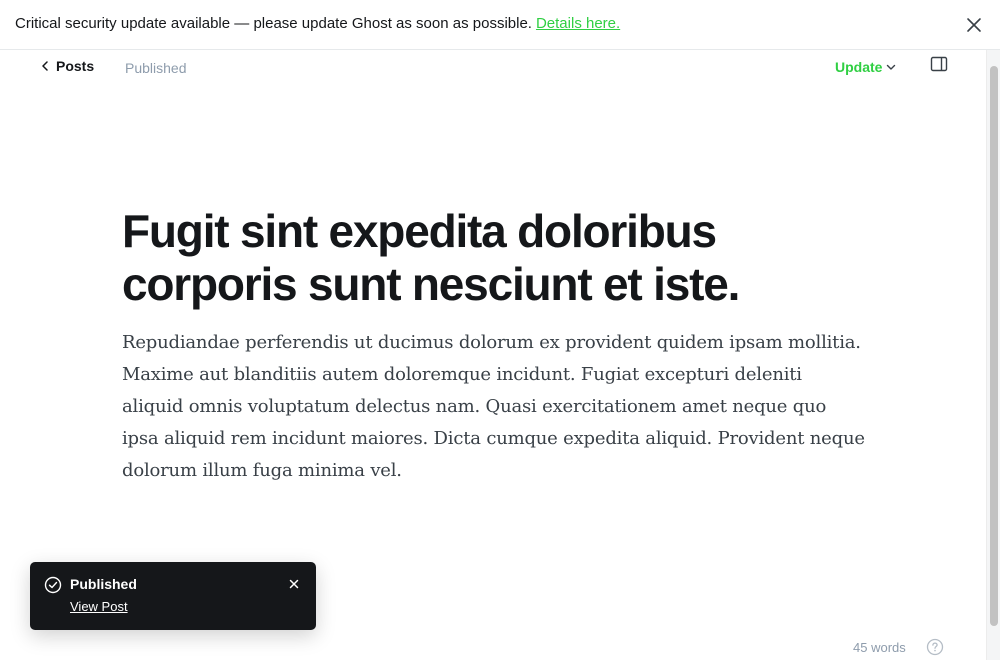 This screenshot has width=1000, height=660. What do you see at coordinates (173, 596) in the screenshot?
I see `published-toast: Published View Post` at bounding box center [173, 596].